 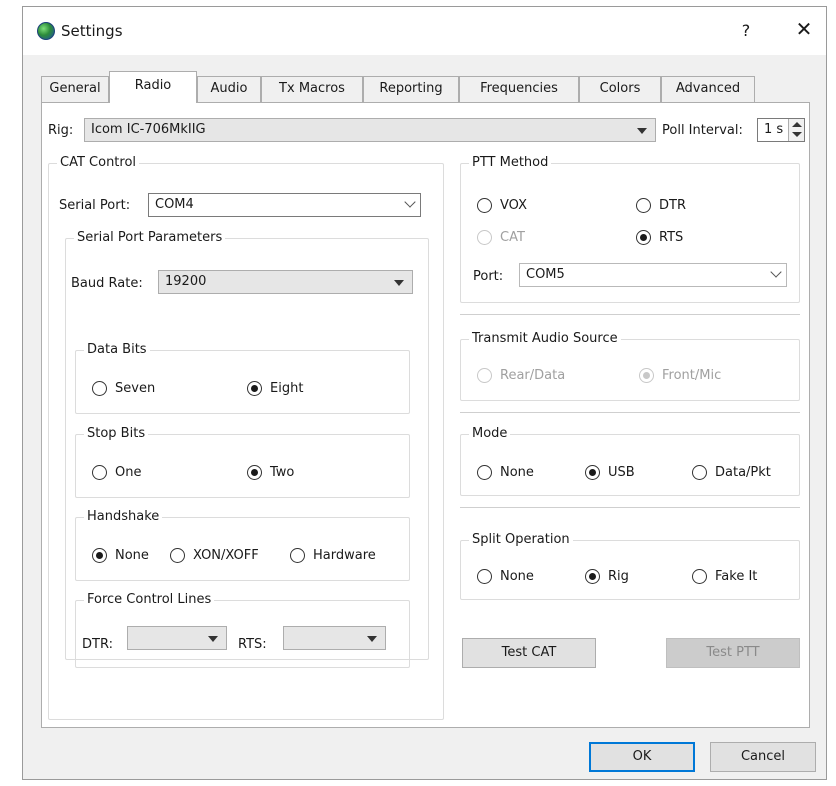 I want to click on test-cat-button: Test CAT, so click(x=529, y=653).